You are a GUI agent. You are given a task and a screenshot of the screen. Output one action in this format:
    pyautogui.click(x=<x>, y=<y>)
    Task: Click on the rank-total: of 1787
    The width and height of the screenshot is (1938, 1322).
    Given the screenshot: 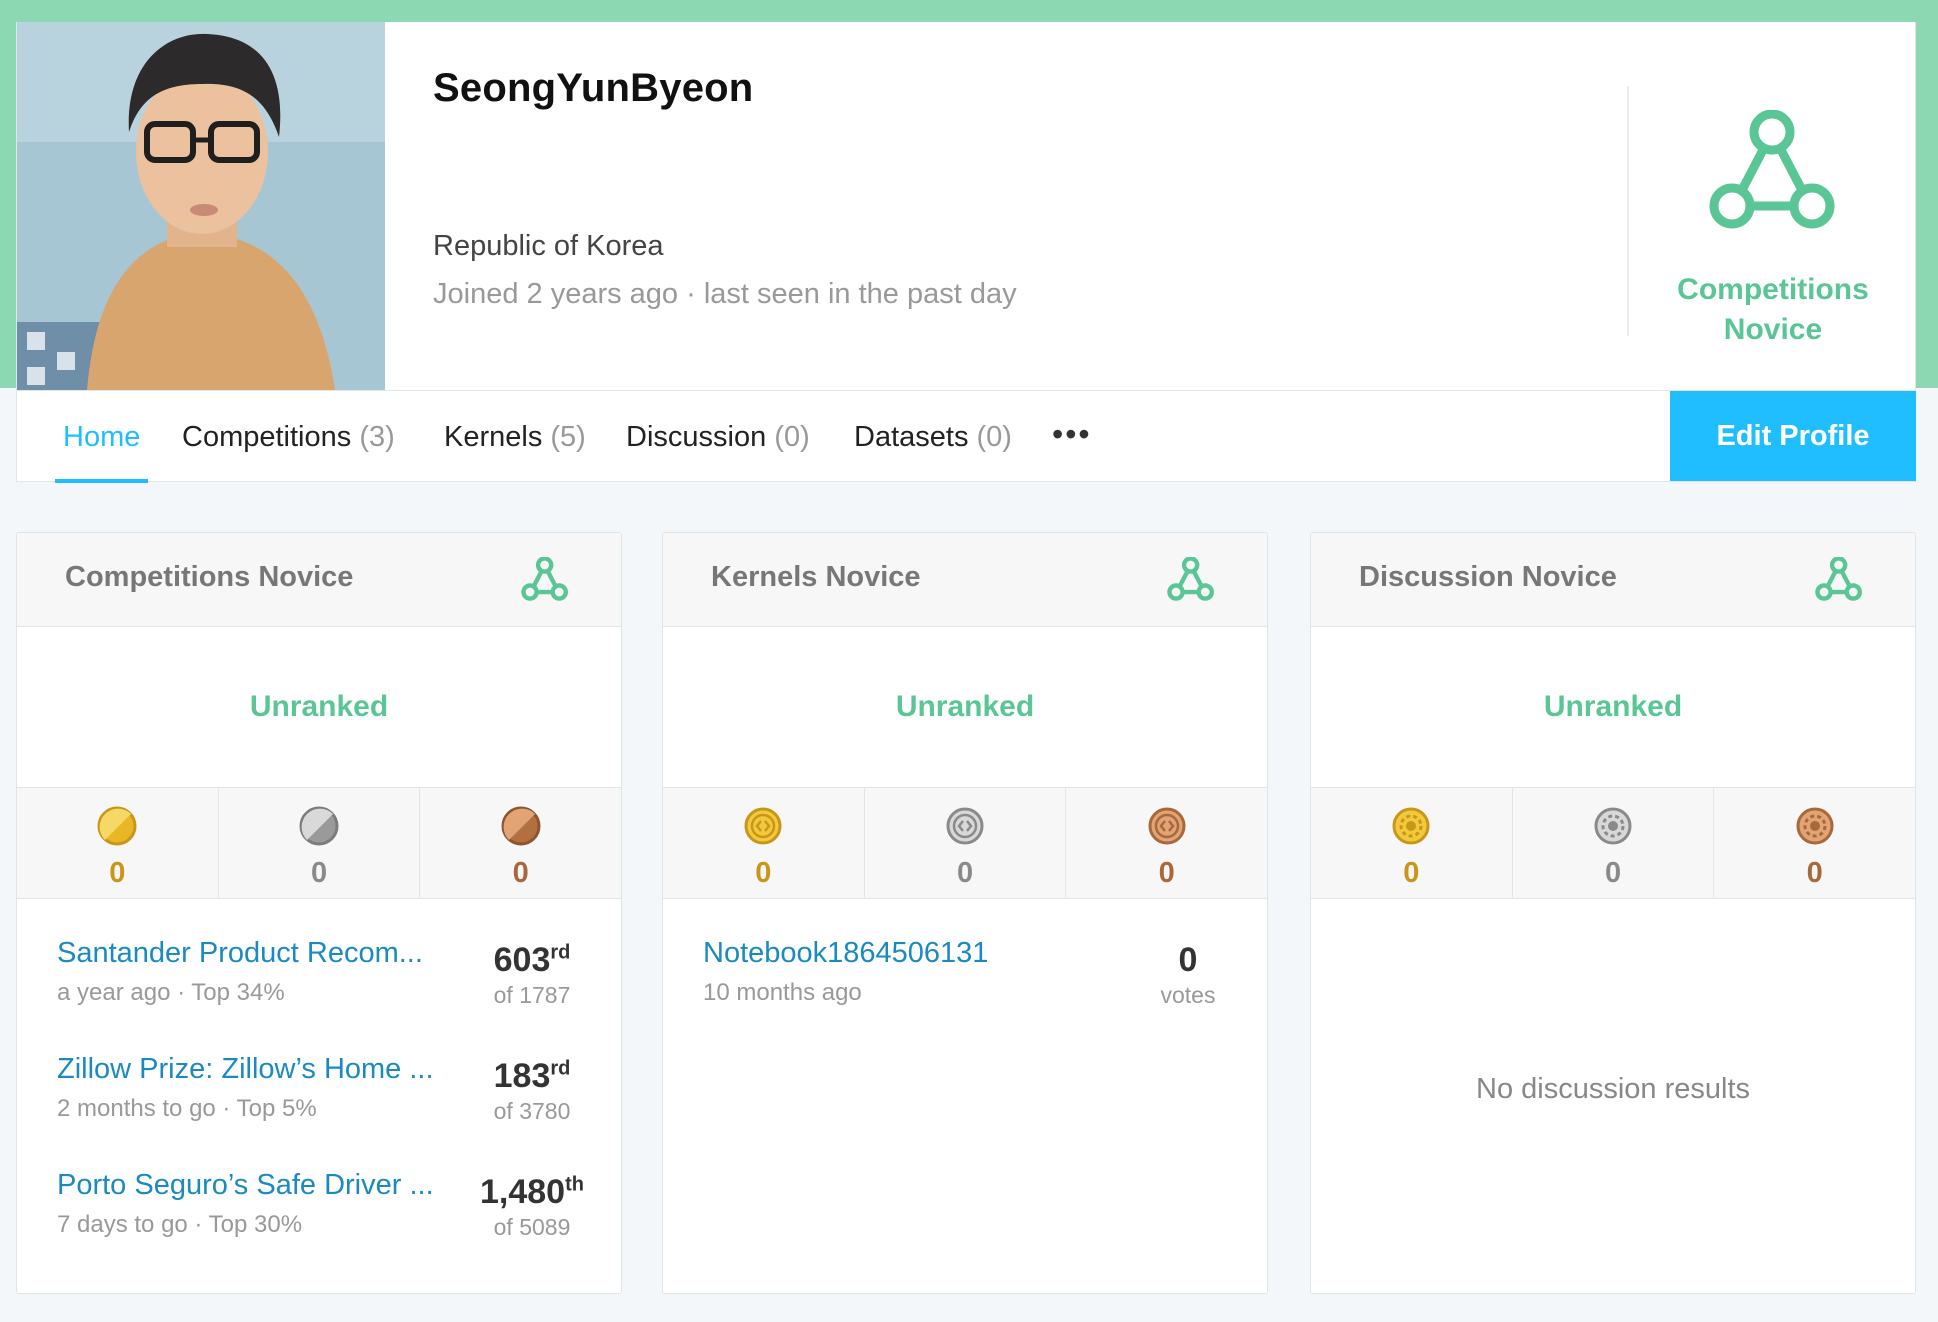 What is the action you would take?
    pyautogui.click(x=532, y=995)
    